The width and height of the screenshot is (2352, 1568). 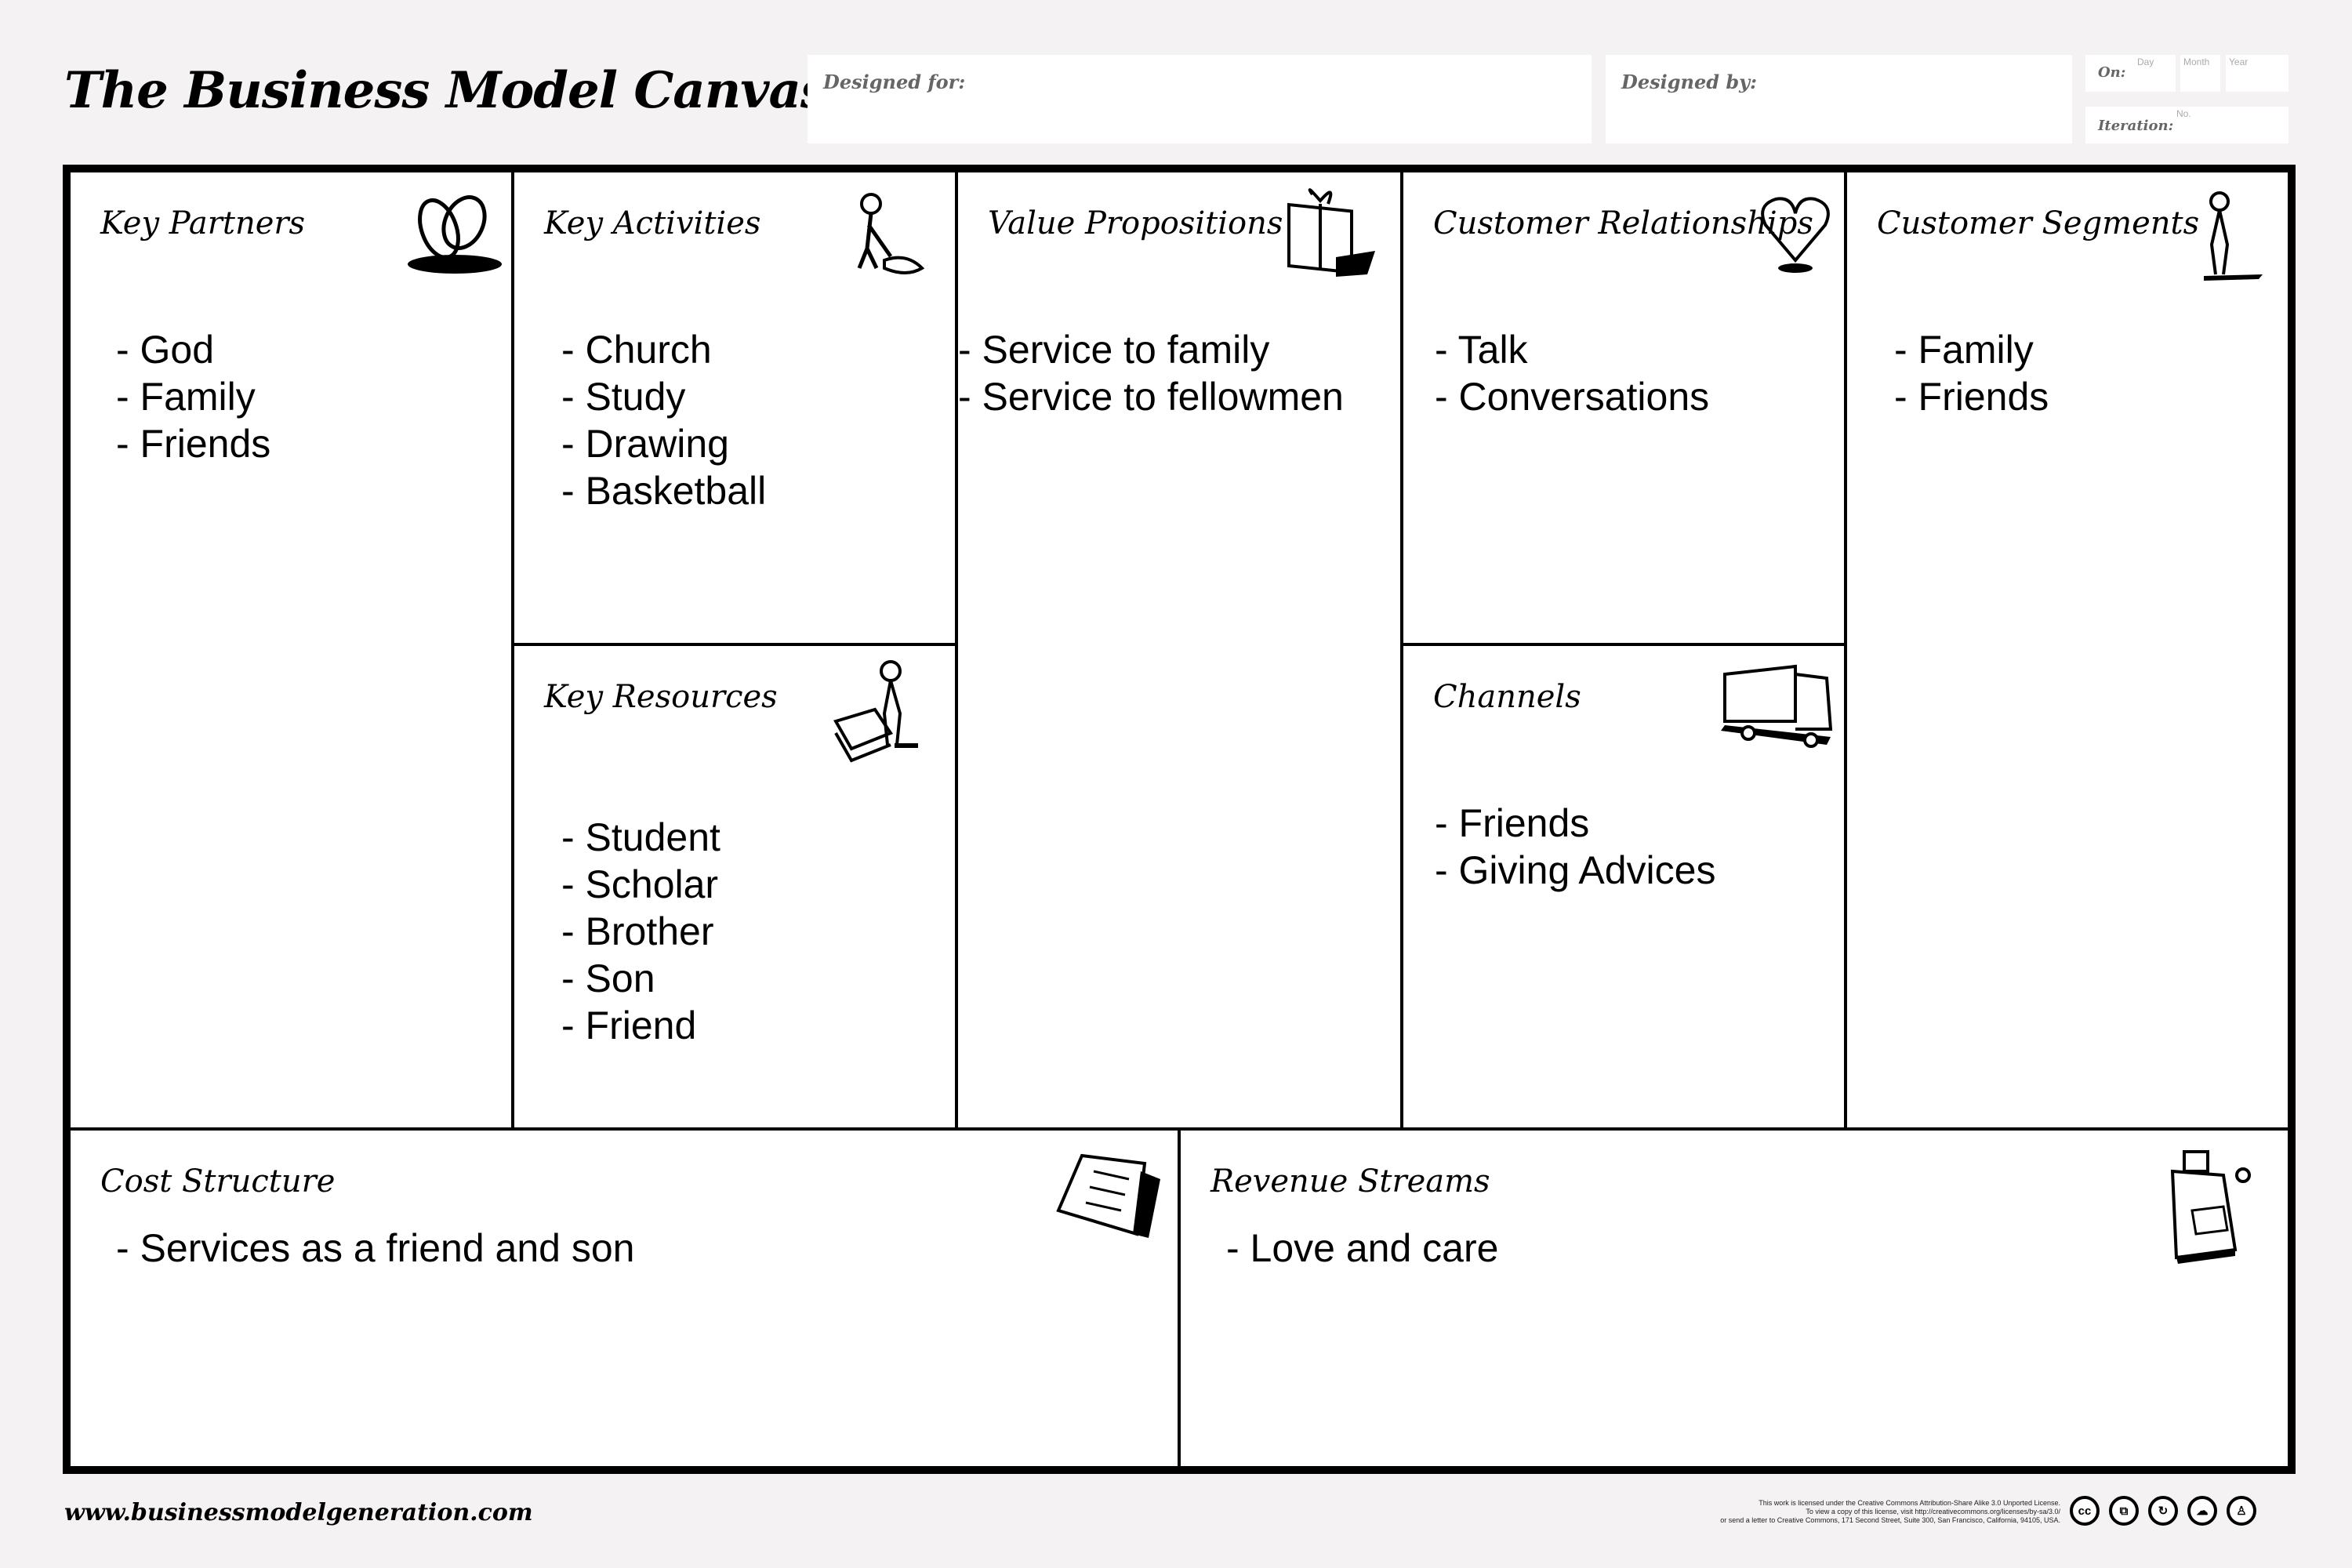 I want to click on item-list: - Love and care, so click(x=1362, y=1248).